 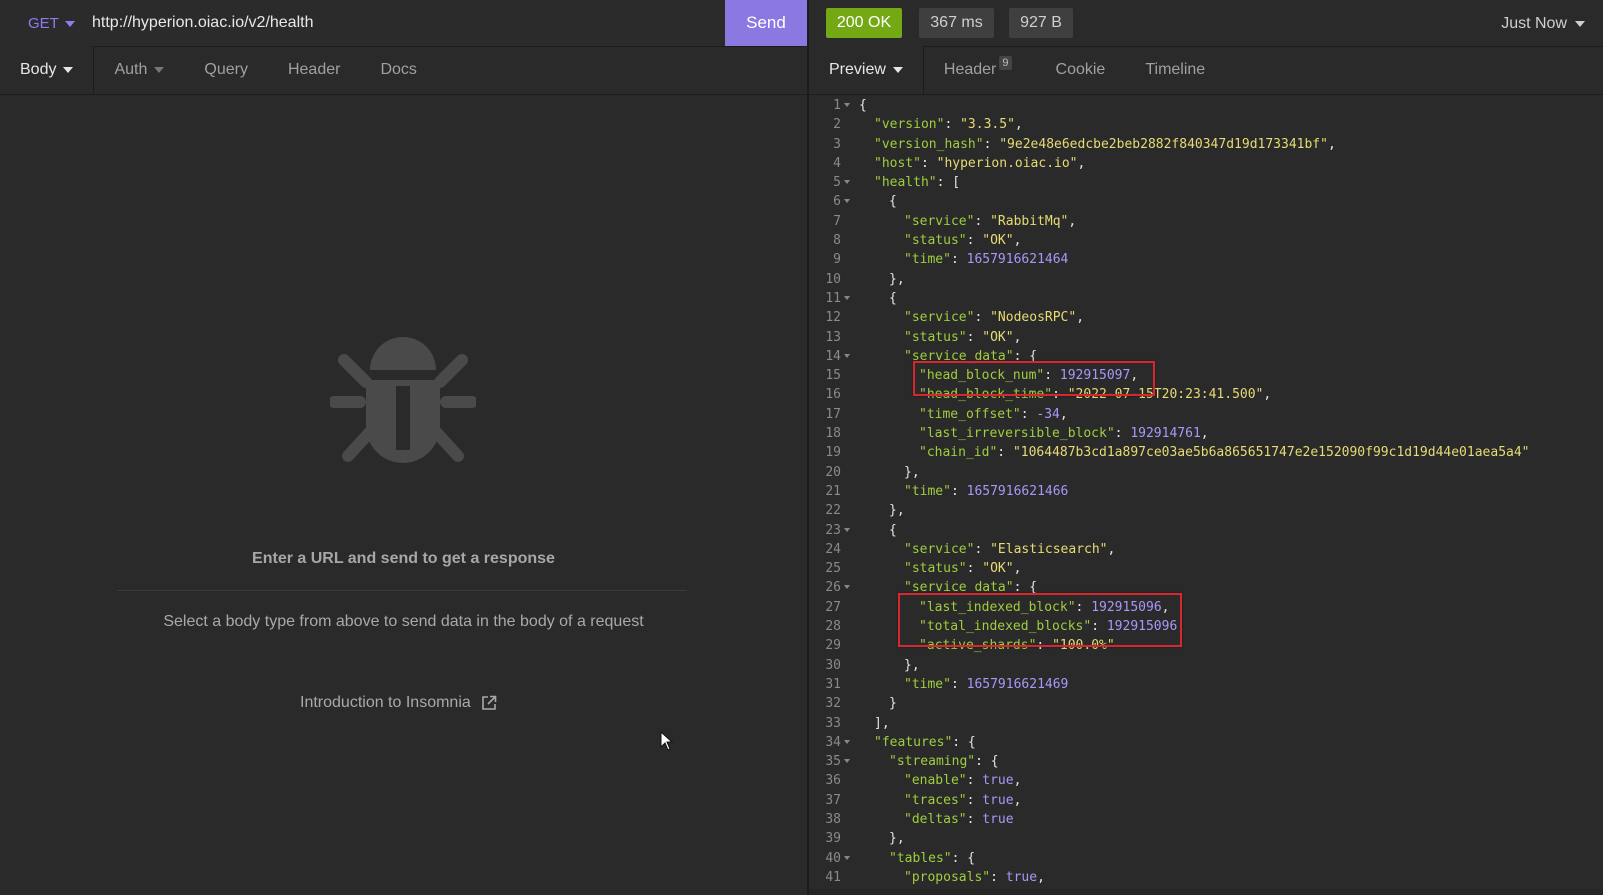 What do you see at coordinates (986, 395) in the screenshot?
I see `json-key: "head_block_time"` at bounding box center [986, 395].